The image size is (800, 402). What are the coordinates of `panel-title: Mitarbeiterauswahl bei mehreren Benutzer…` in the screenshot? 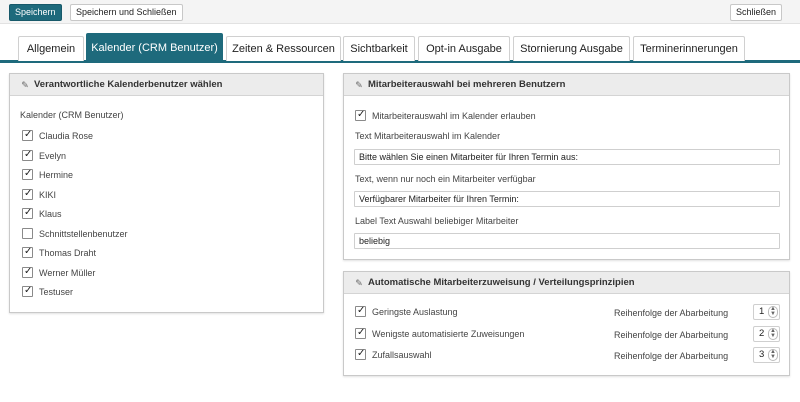 It's located at (467, 84).